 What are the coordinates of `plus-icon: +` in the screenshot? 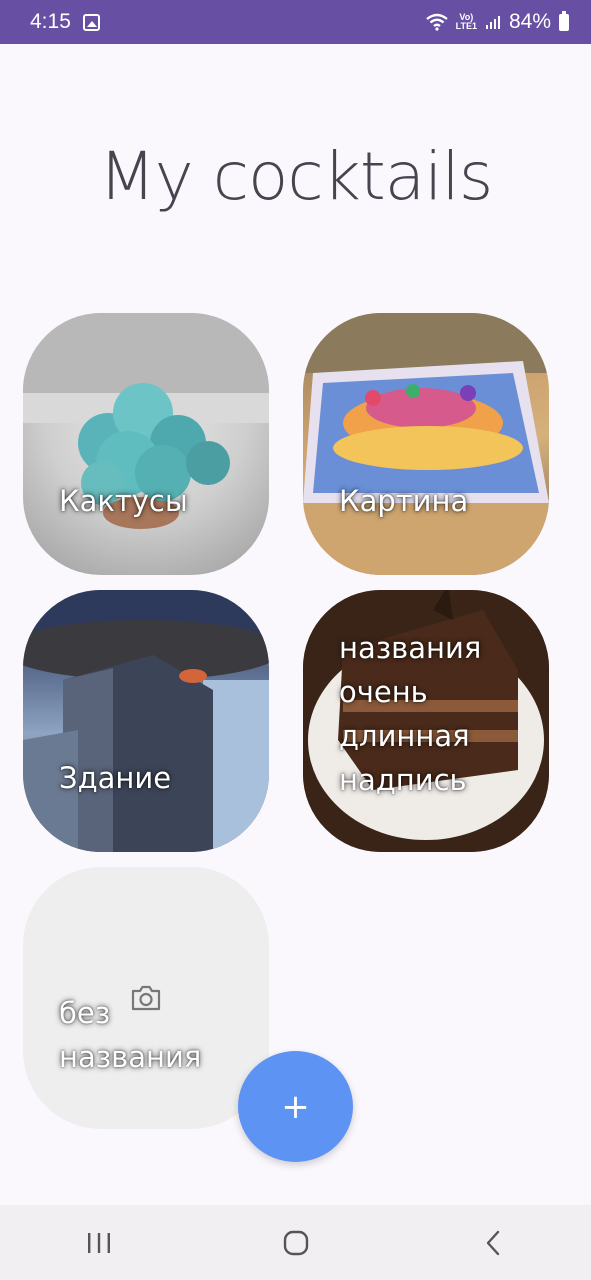 It's located at (295, 1106).